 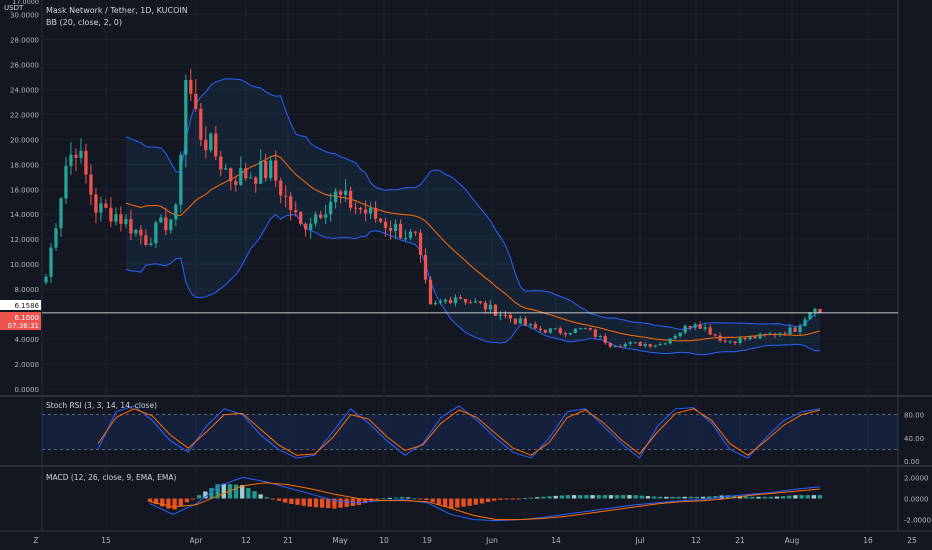 I want to click on time-tick-label: 10, so click(x=384, y=540).